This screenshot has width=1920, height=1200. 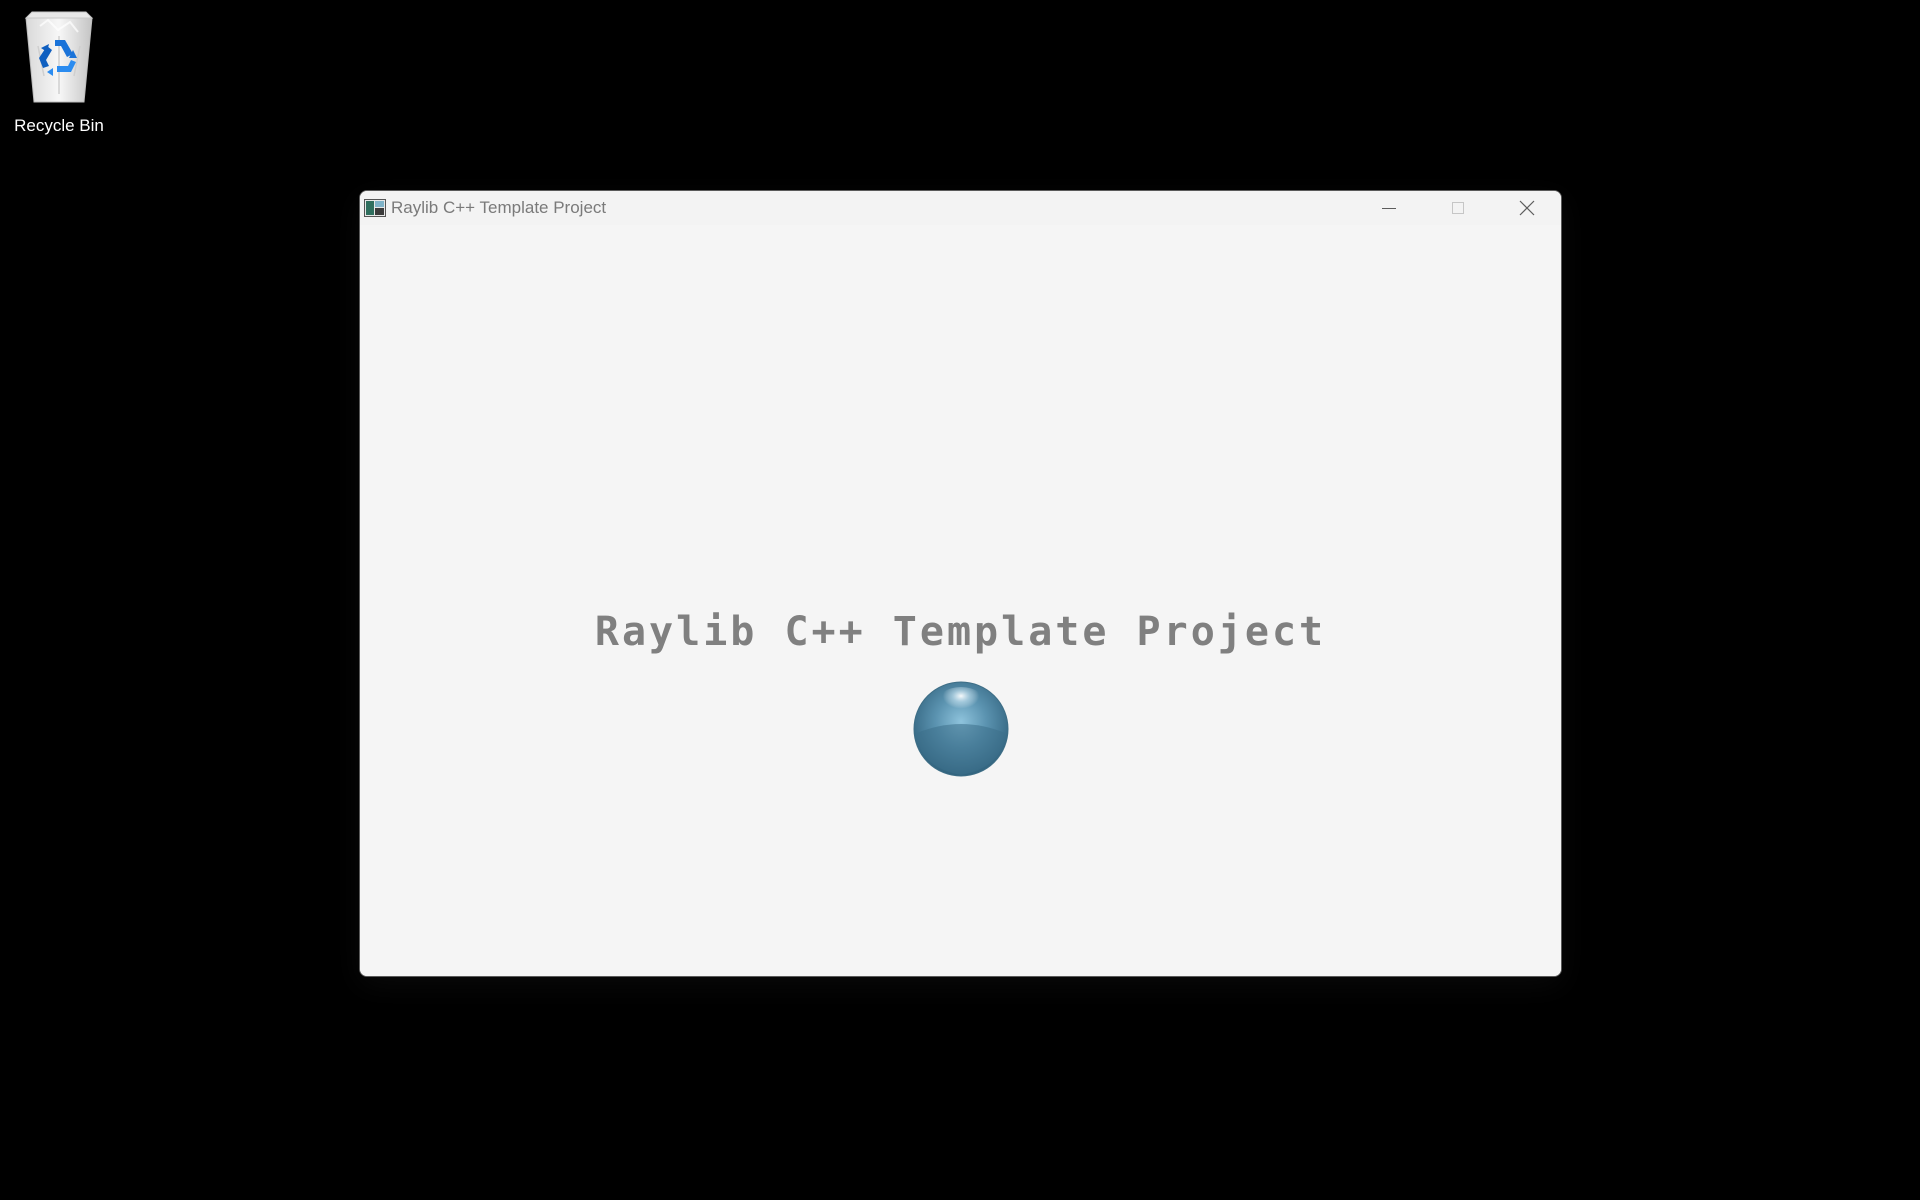 I want to click on caption-buttons, so click(x=1457, y=208).